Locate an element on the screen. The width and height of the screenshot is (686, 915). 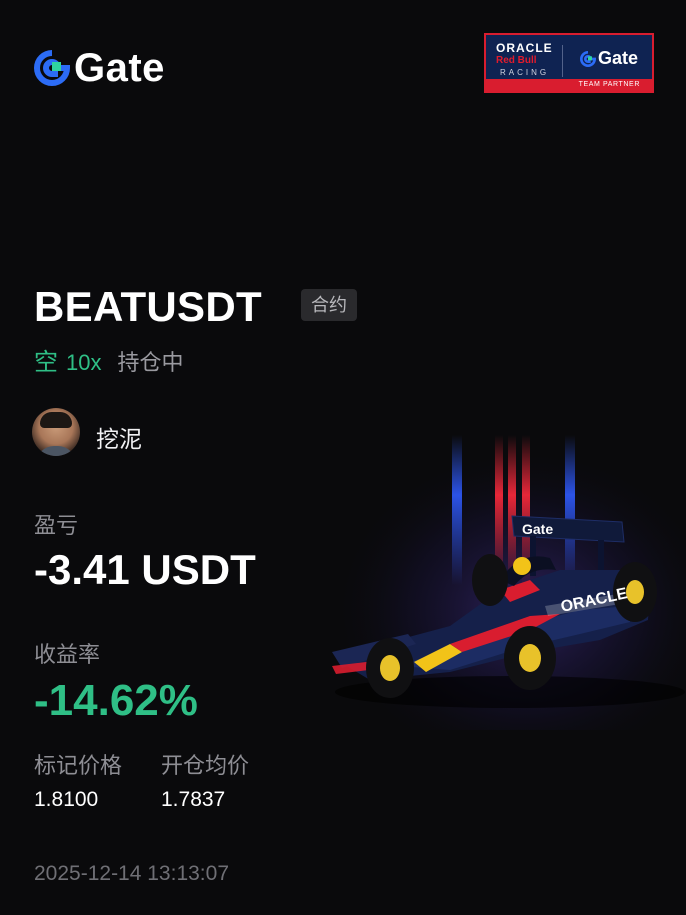
roi-value: -14.62% is located at coordinates (116, 700).